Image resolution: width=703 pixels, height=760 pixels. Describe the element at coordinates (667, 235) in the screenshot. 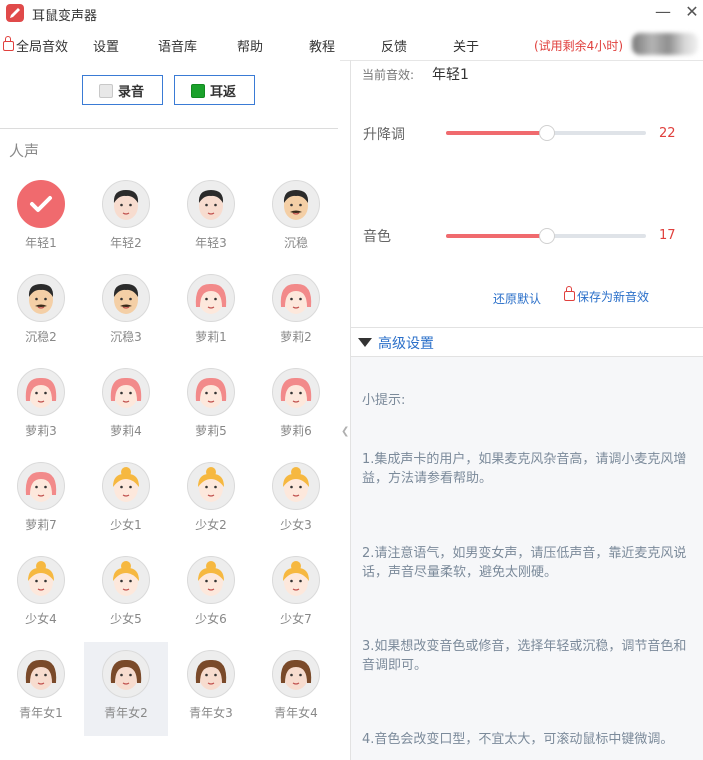

I see `timbre-value: 17` at that location.